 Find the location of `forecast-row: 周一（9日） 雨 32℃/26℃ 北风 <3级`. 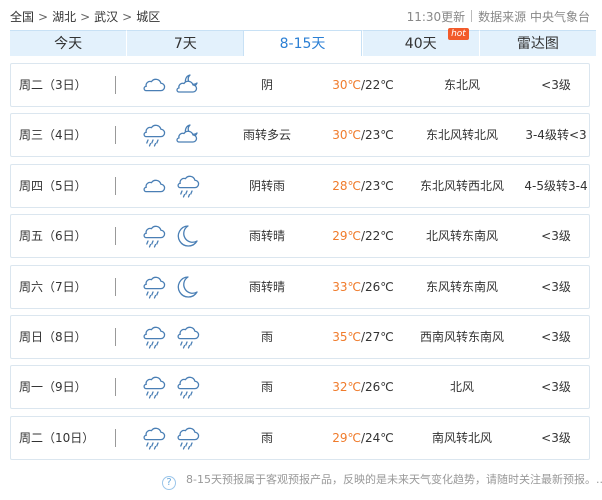

forecast-row: 周一（9日） 雨 32℃/26℃ 北风 <3级 is located at coordinates (300, 387).